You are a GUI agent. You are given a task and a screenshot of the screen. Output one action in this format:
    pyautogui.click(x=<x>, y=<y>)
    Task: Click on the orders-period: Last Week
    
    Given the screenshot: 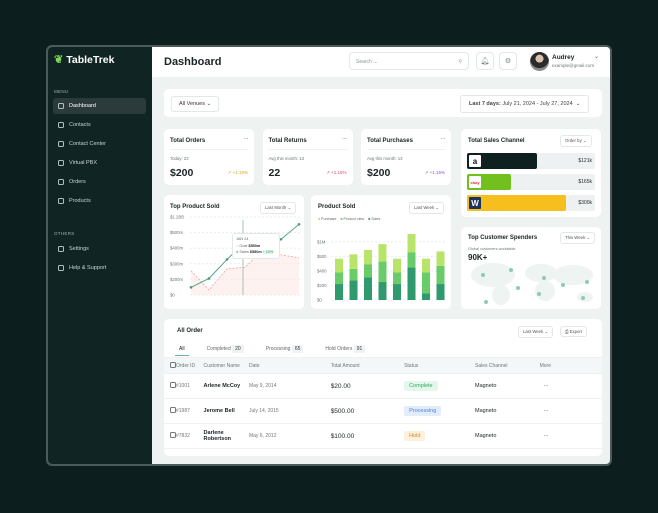 What is the action you would take?
    pyautogui.click(x=533, y=331)
    